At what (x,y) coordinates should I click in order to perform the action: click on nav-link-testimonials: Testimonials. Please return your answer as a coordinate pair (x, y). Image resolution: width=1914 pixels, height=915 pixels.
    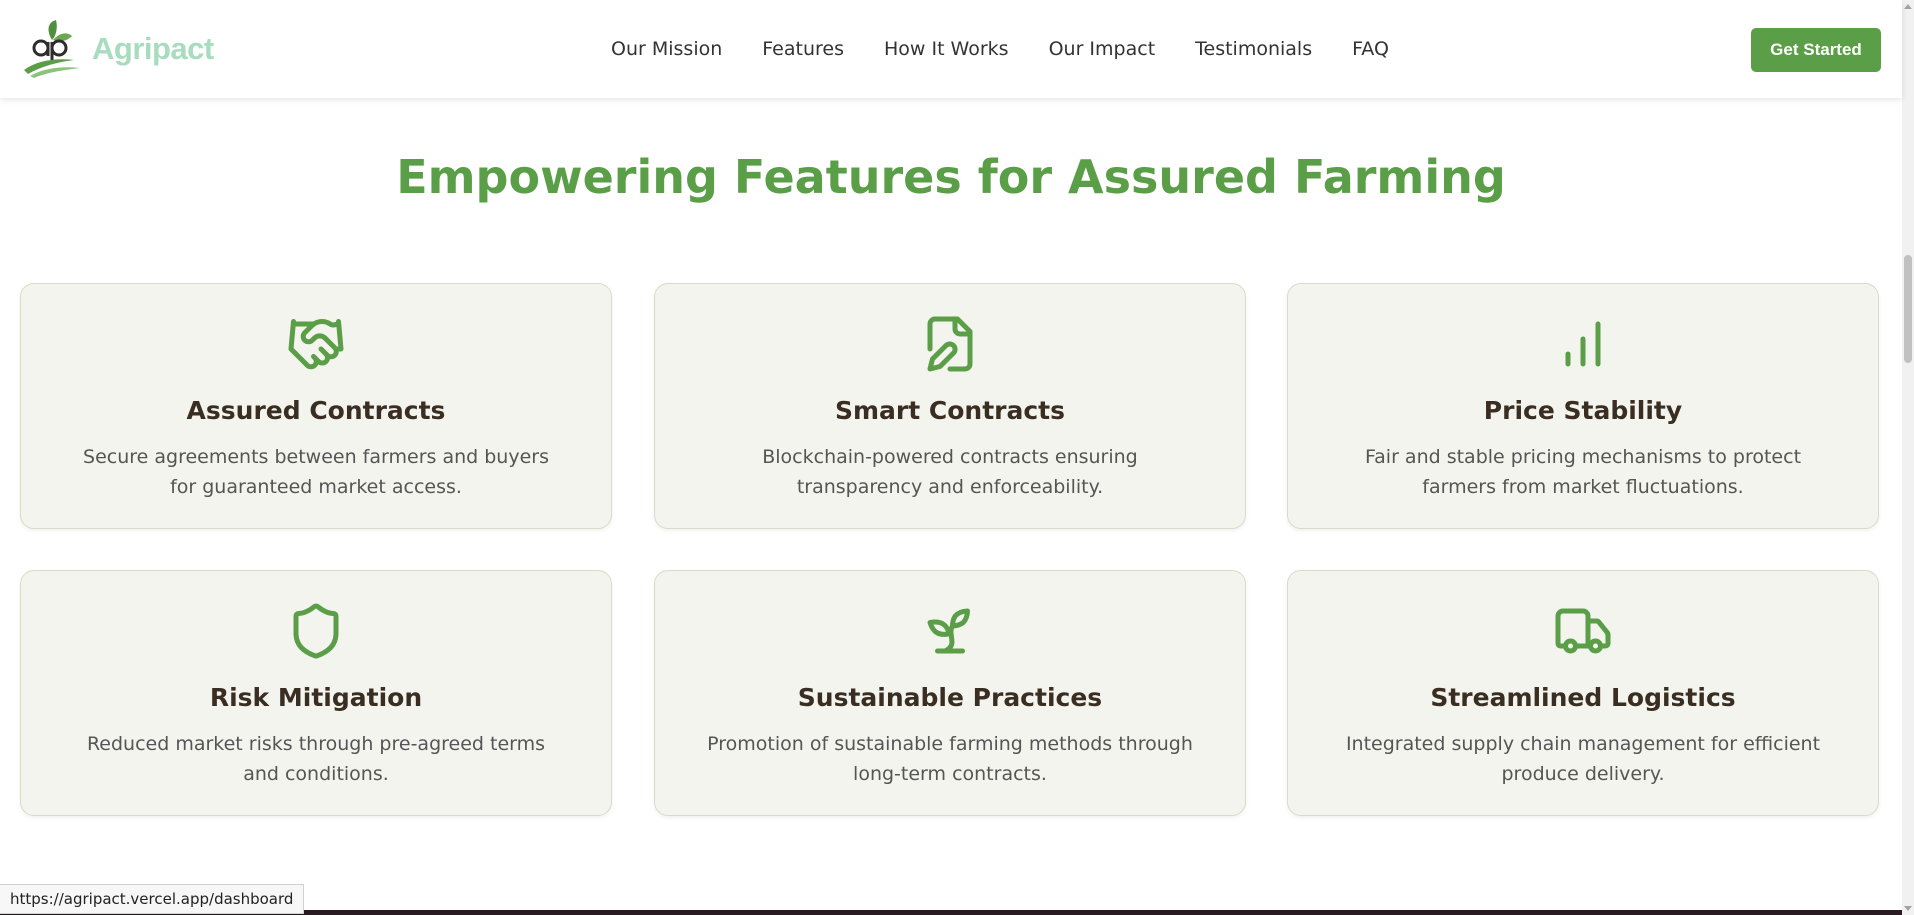
    Looking at the image, I should click on (1253, 49).